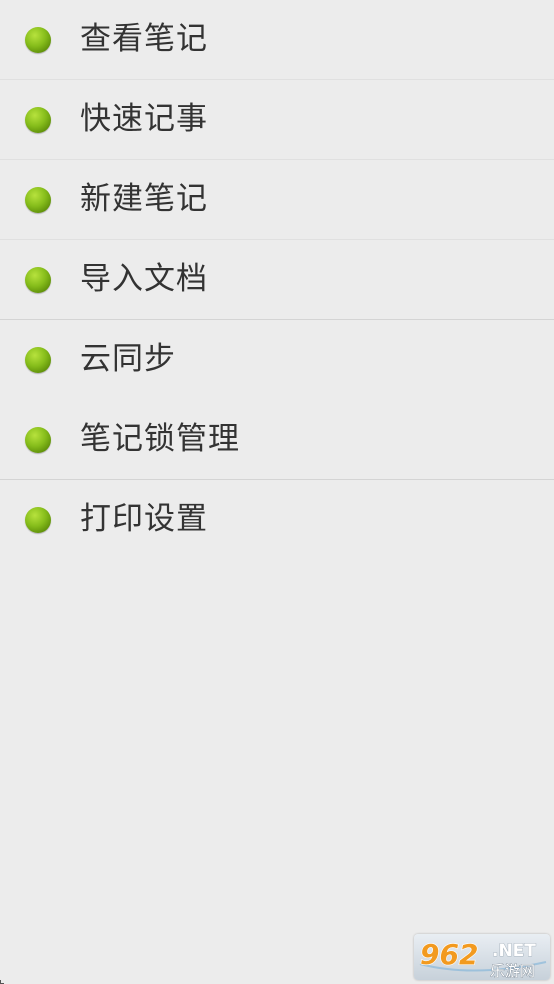 The image size is (554, 984). I want to click on menu-item-label: 新建笔记, so click(144, 199).